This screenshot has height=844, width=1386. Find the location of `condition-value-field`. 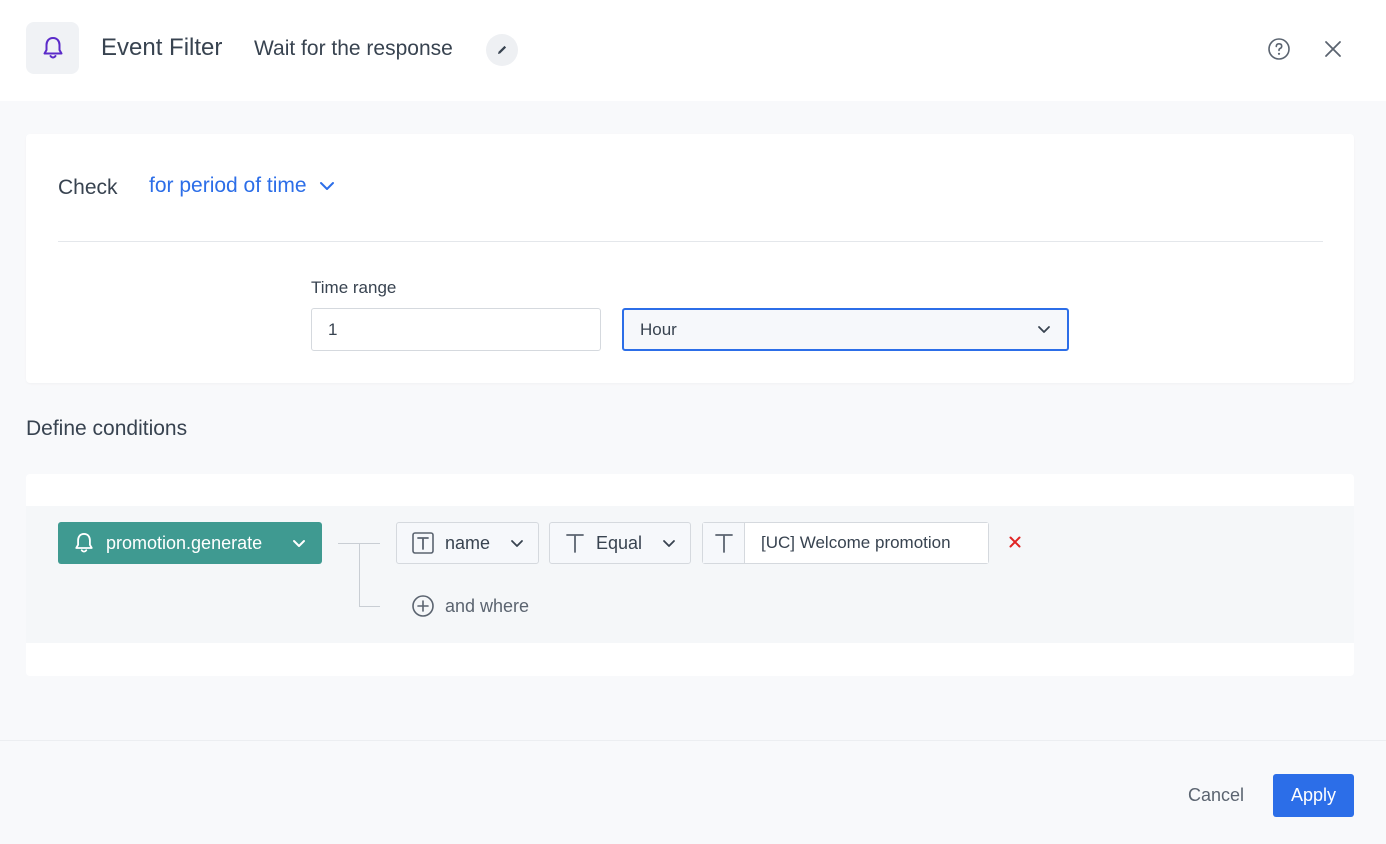

condition-value-field is located at coordinates (845, 543).